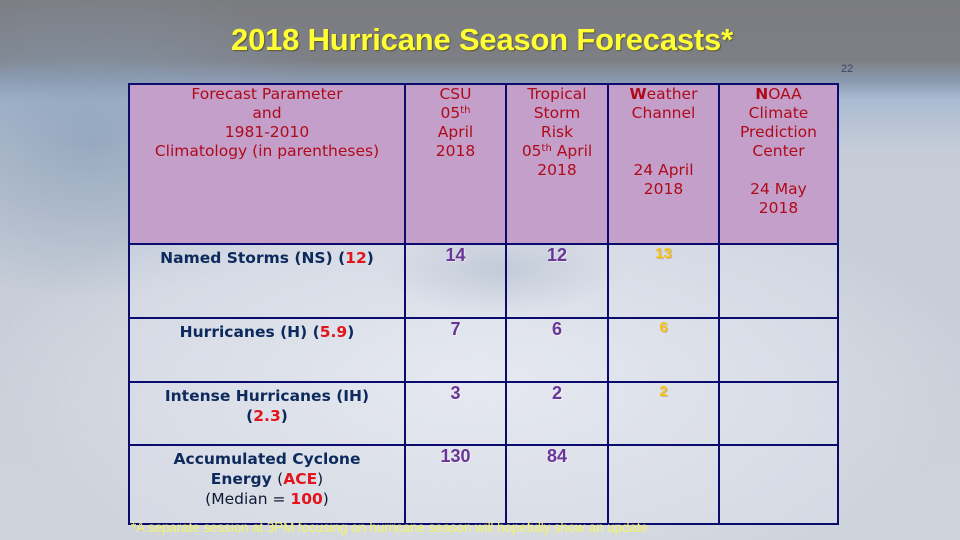 The height and width of the screenshot is (540, 960). What do you see at coordinates (557, 94) in the screenshot?
I see `header-tsr-line: Tropical` at bounding box center [557, 94].